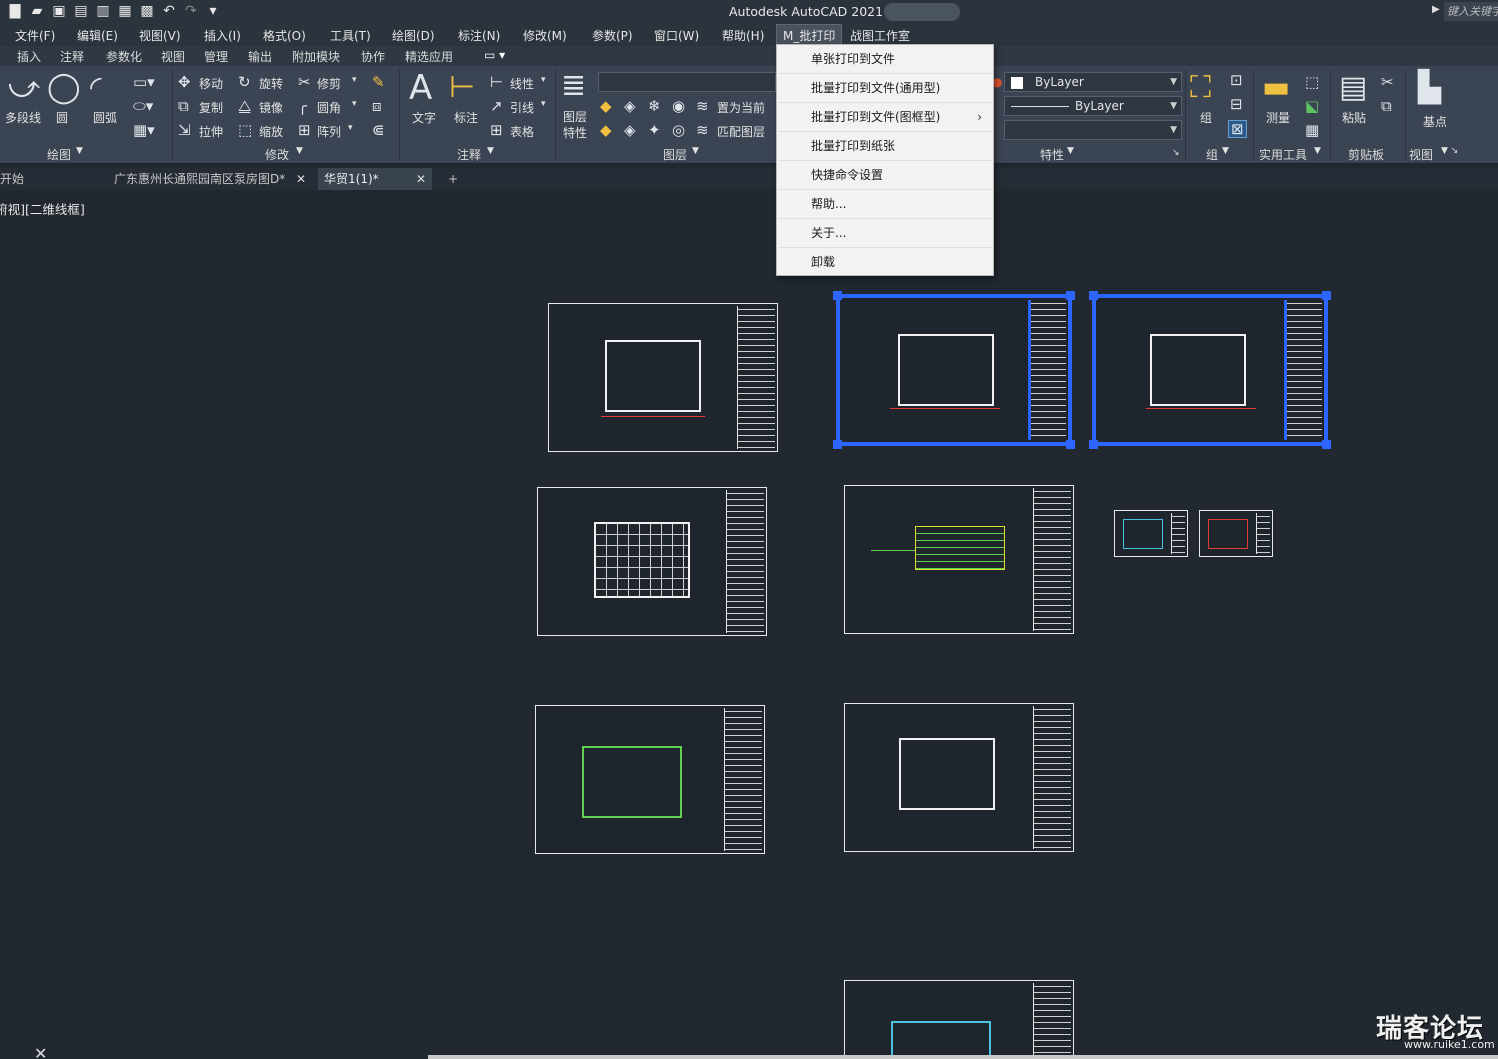 The height and width of the screenshot is (1059, 1498). What do you see at coordinates (522, 131) in the screenshot?
I see `table-button: 表格` at bounding box center [522, 131].